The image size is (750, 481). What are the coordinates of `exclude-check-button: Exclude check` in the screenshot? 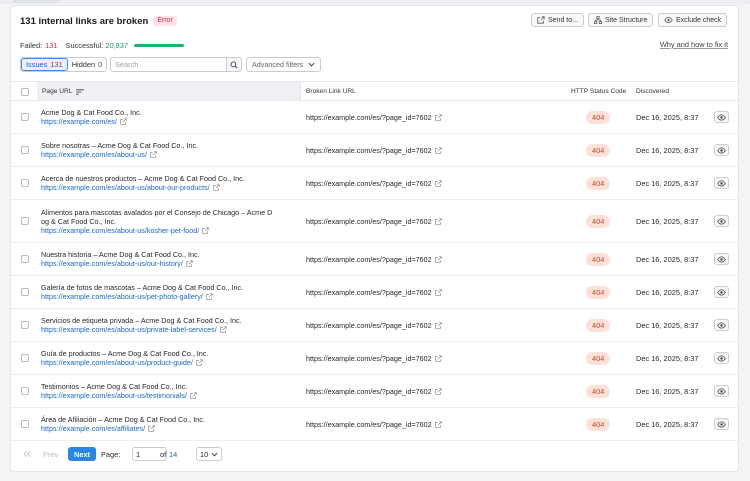 It's located at (693, 20).